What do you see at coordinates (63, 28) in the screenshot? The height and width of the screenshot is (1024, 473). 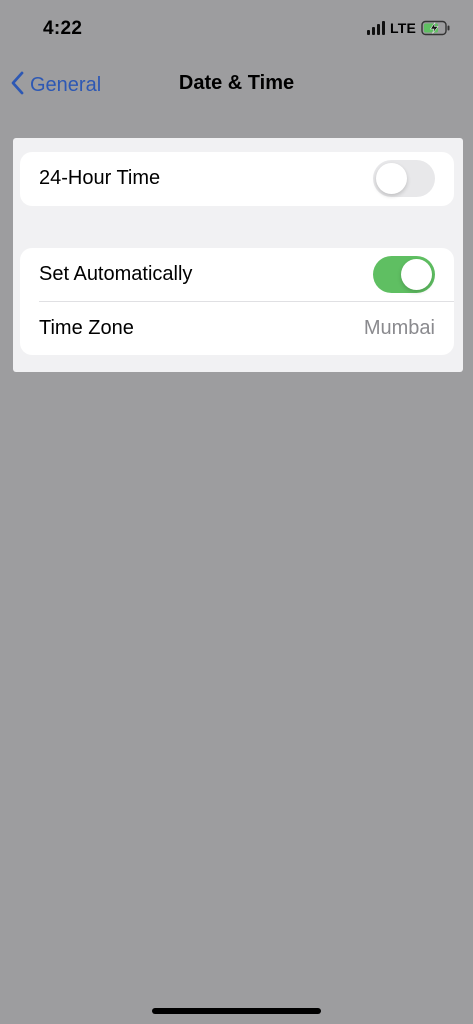 I see `status-time: 4:22` at bounding box center [63, 28].